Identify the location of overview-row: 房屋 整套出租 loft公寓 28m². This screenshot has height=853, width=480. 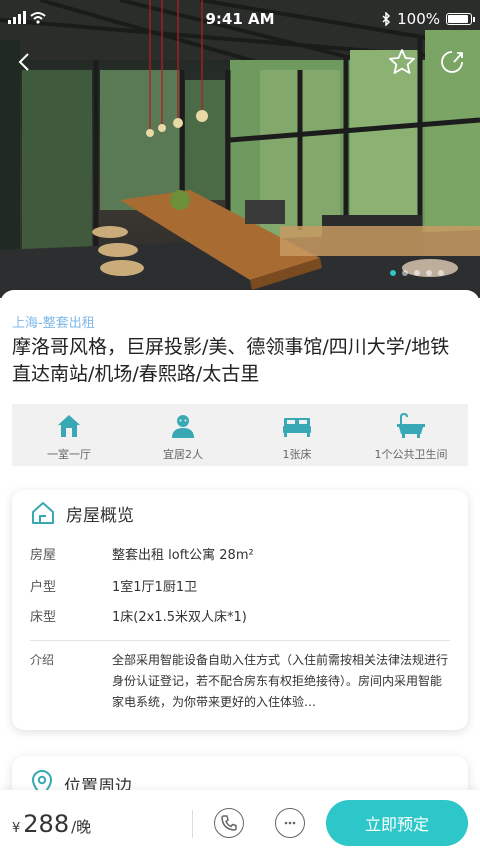
(240, 553).